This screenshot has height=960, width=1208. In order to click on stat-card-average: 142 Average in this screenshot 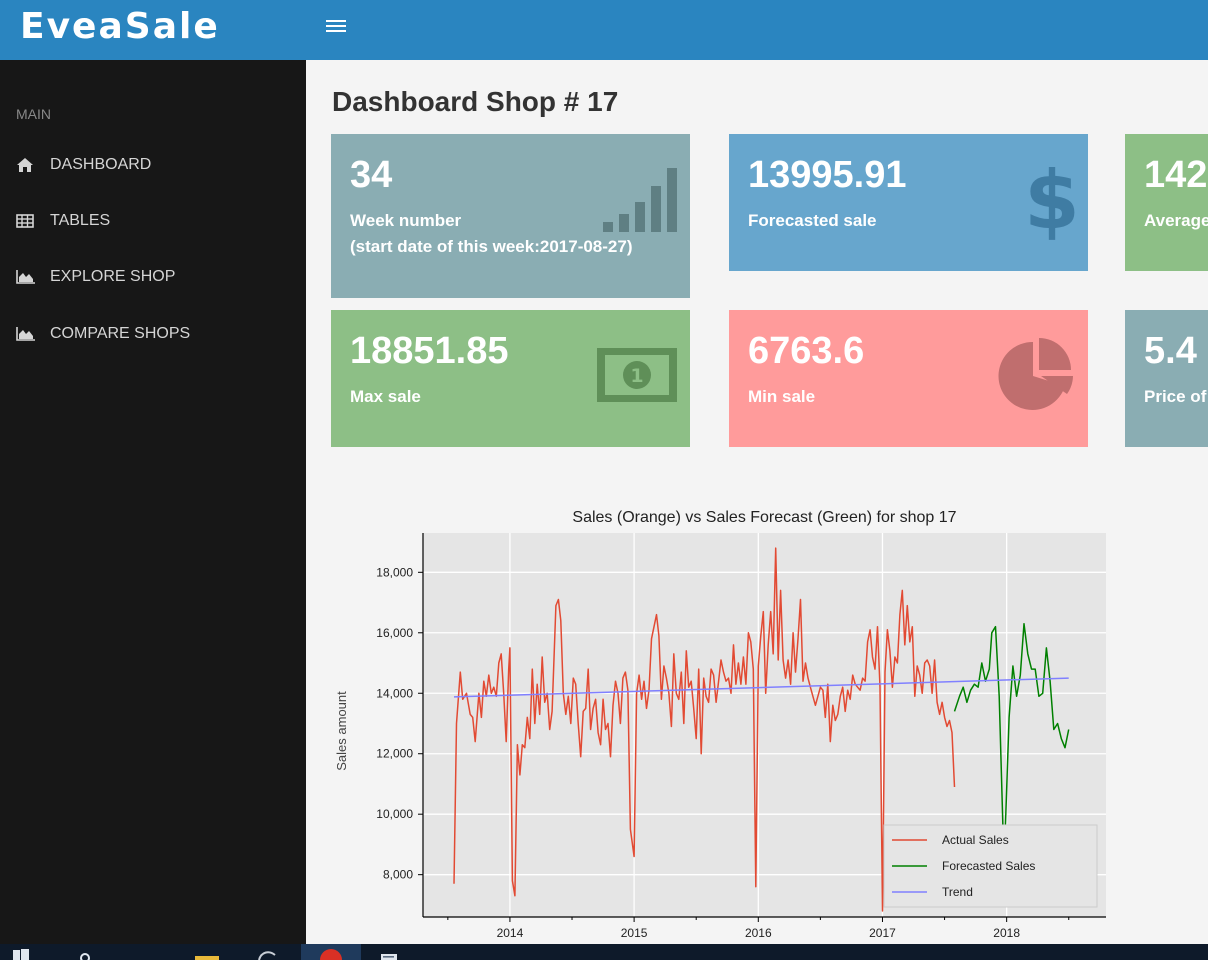, I will do `click(1166, 202)`.